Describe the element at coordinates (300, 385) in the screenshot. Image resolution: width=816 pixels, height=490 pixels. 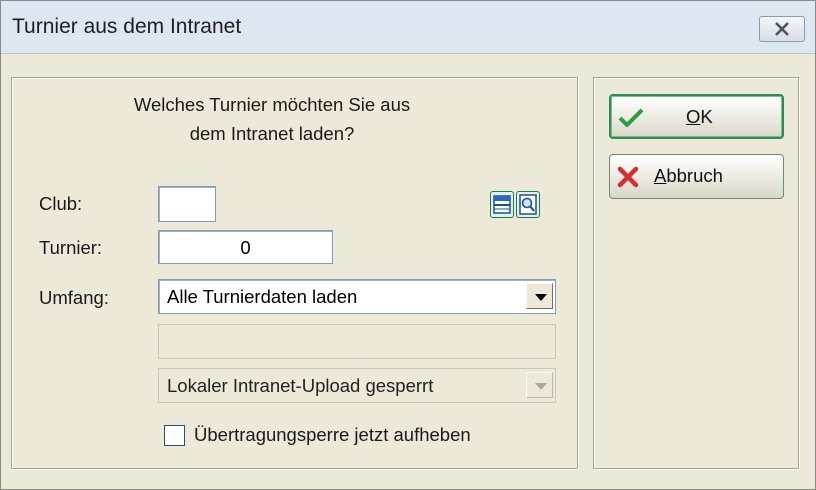
I see `upload-selected-value: Lokaler Intranet-Upload gesperrt` at that location.